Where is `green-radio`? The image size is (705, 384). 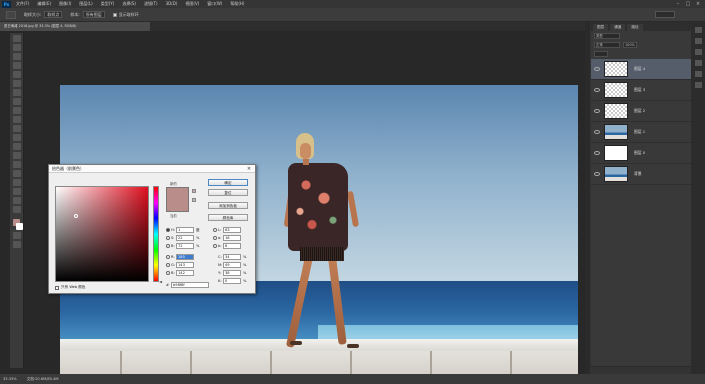 green-radio is located at coordinates (168, 265).